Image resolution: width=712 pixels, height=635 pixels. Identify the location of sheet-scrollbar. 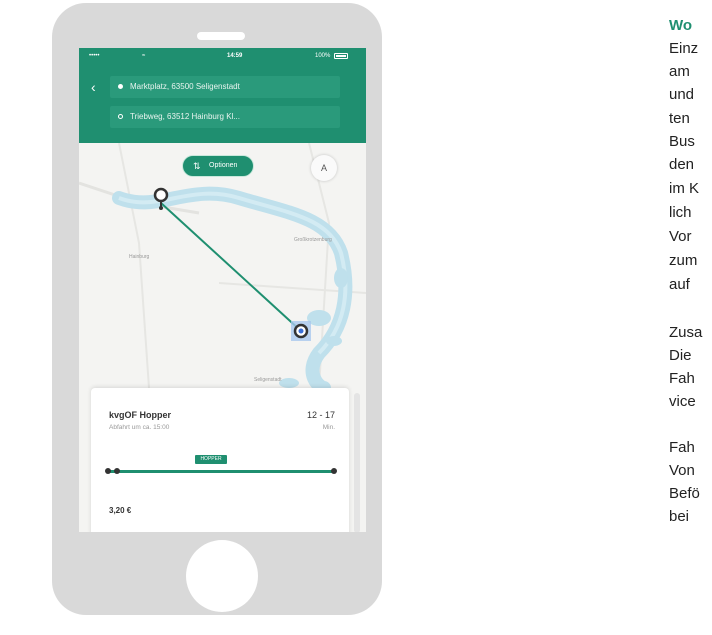
(357, 462).